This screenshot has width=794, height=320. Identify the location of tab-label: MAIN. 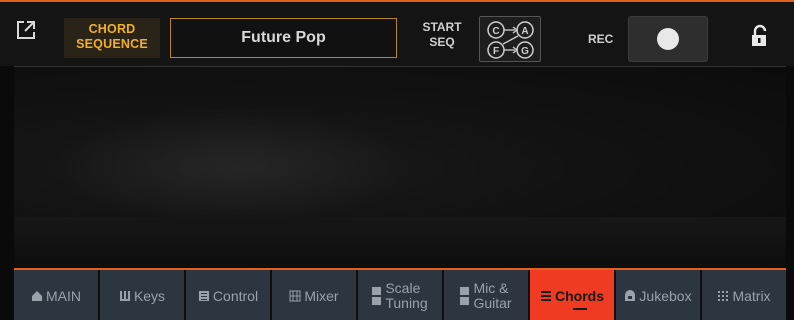
(63, 295).